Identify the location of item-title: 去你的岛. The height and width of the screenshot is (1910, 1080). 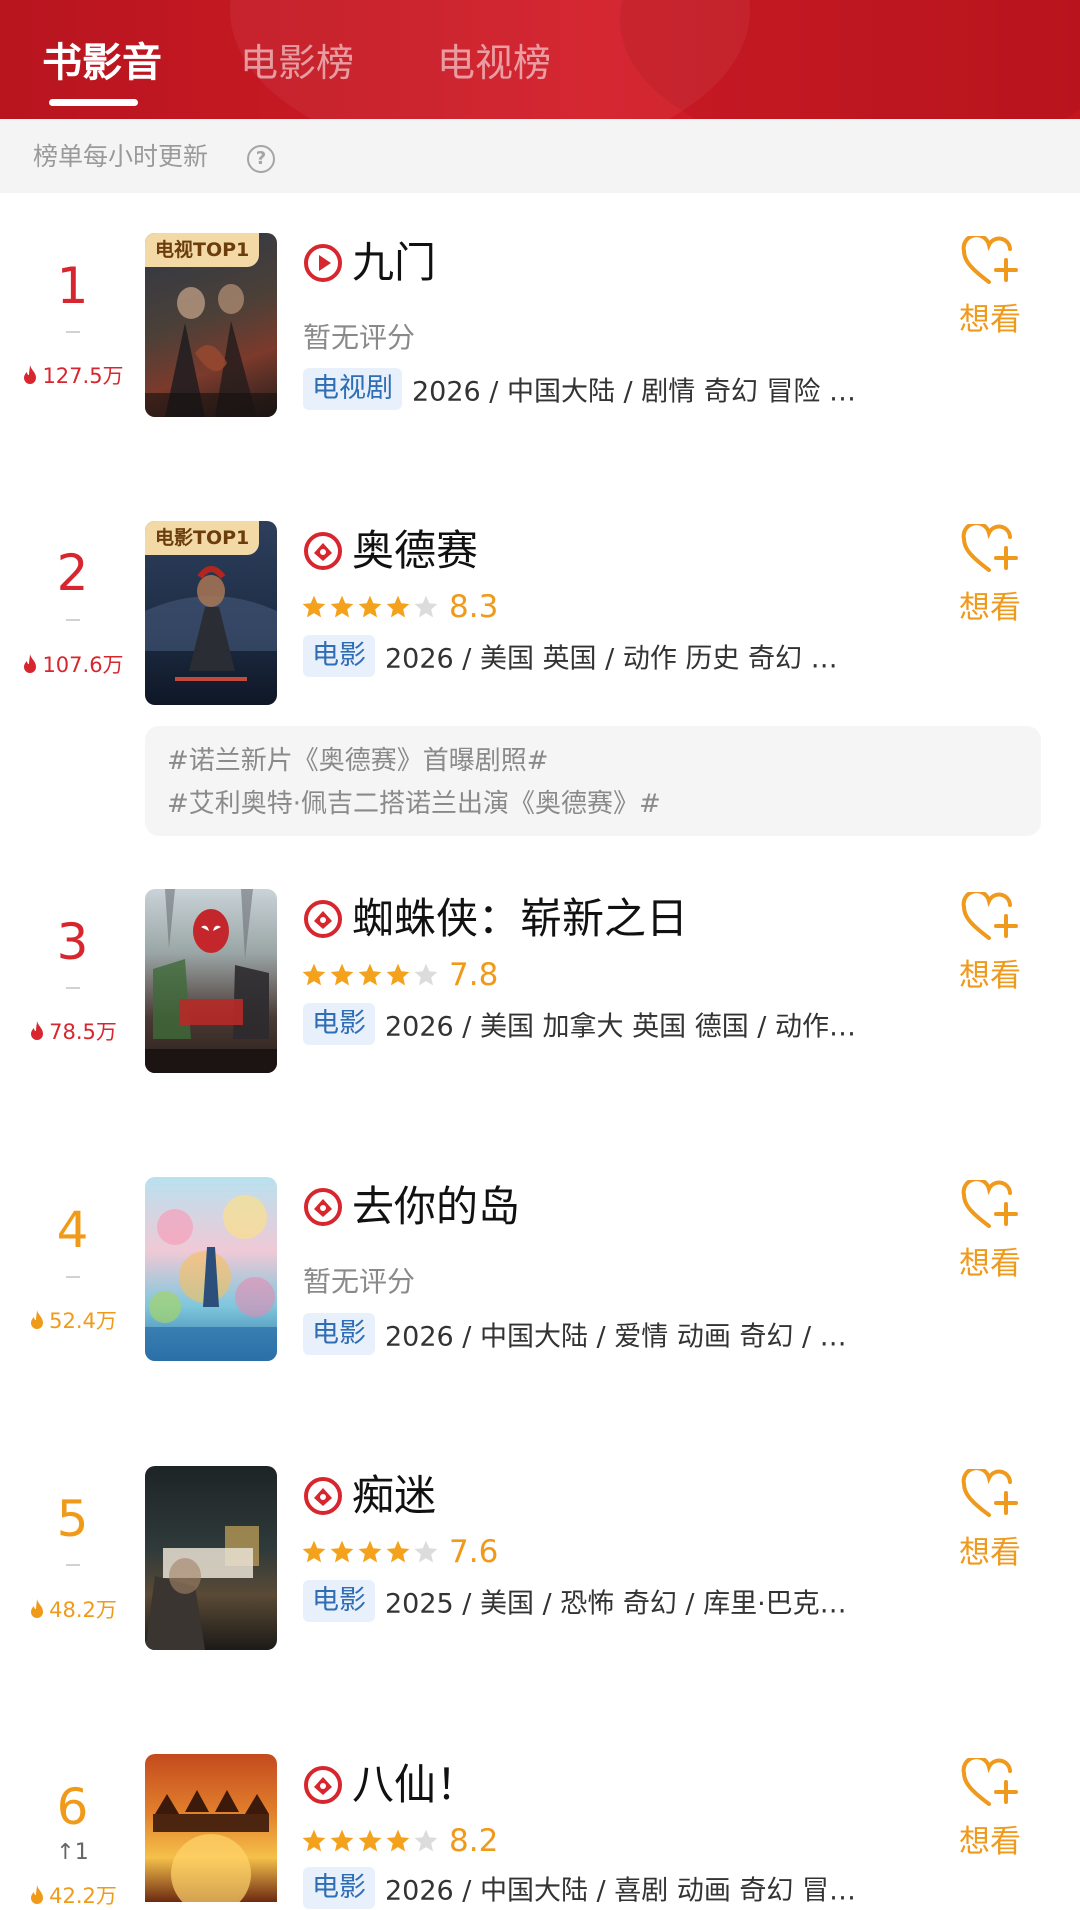
(436, 1207).